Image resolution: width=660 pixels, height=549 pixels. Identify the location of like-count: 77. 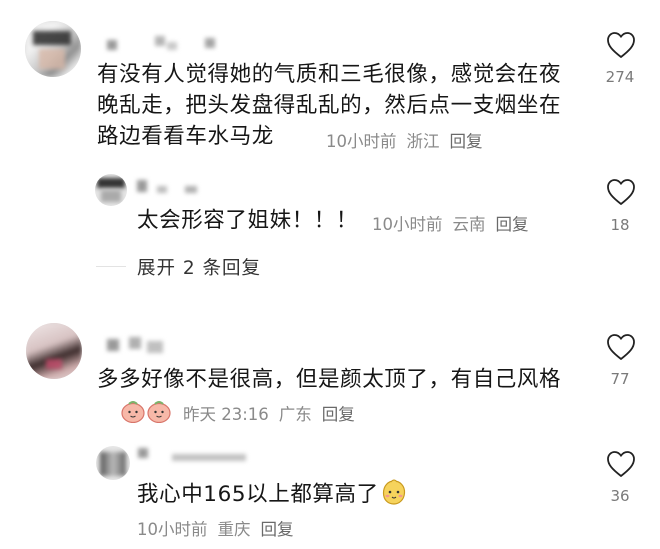
(620, 379).